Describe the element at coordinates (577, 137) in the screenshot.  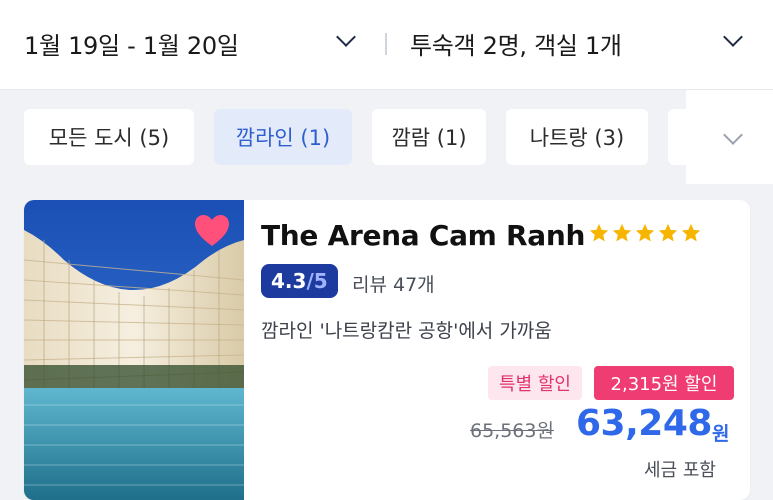
I see `city-filter-nha-trang: 나트랑 (3)` at that location.